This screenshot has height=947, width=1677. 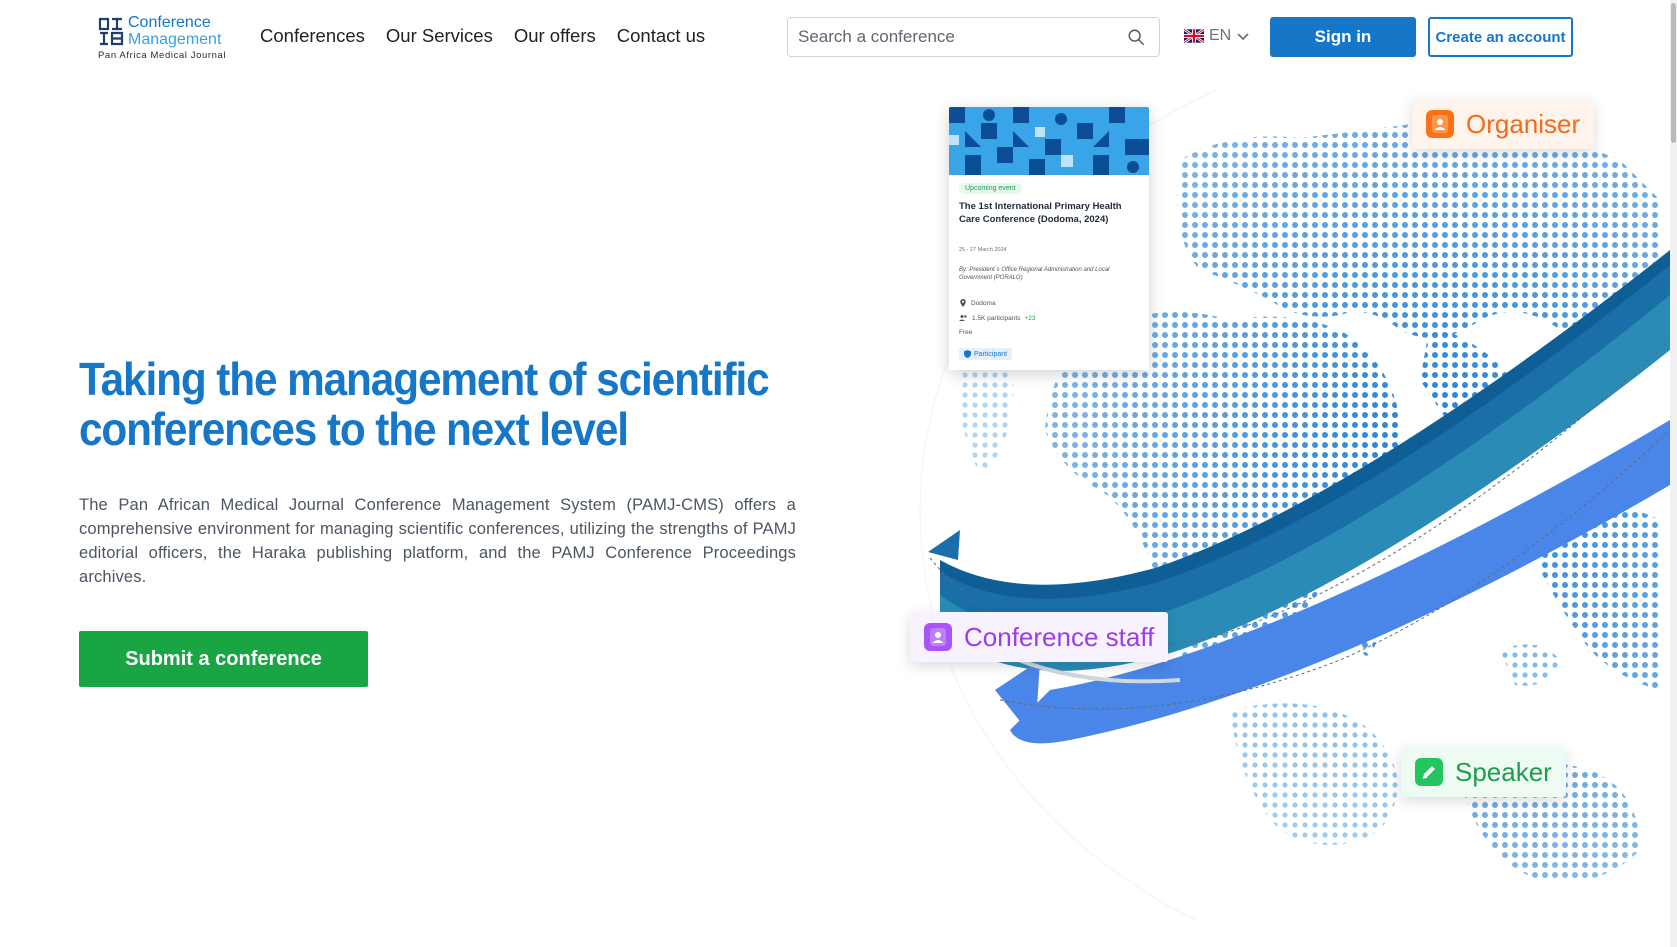 I want to click on event-status-badge: Upcoming event, so click(x=990, y=188).